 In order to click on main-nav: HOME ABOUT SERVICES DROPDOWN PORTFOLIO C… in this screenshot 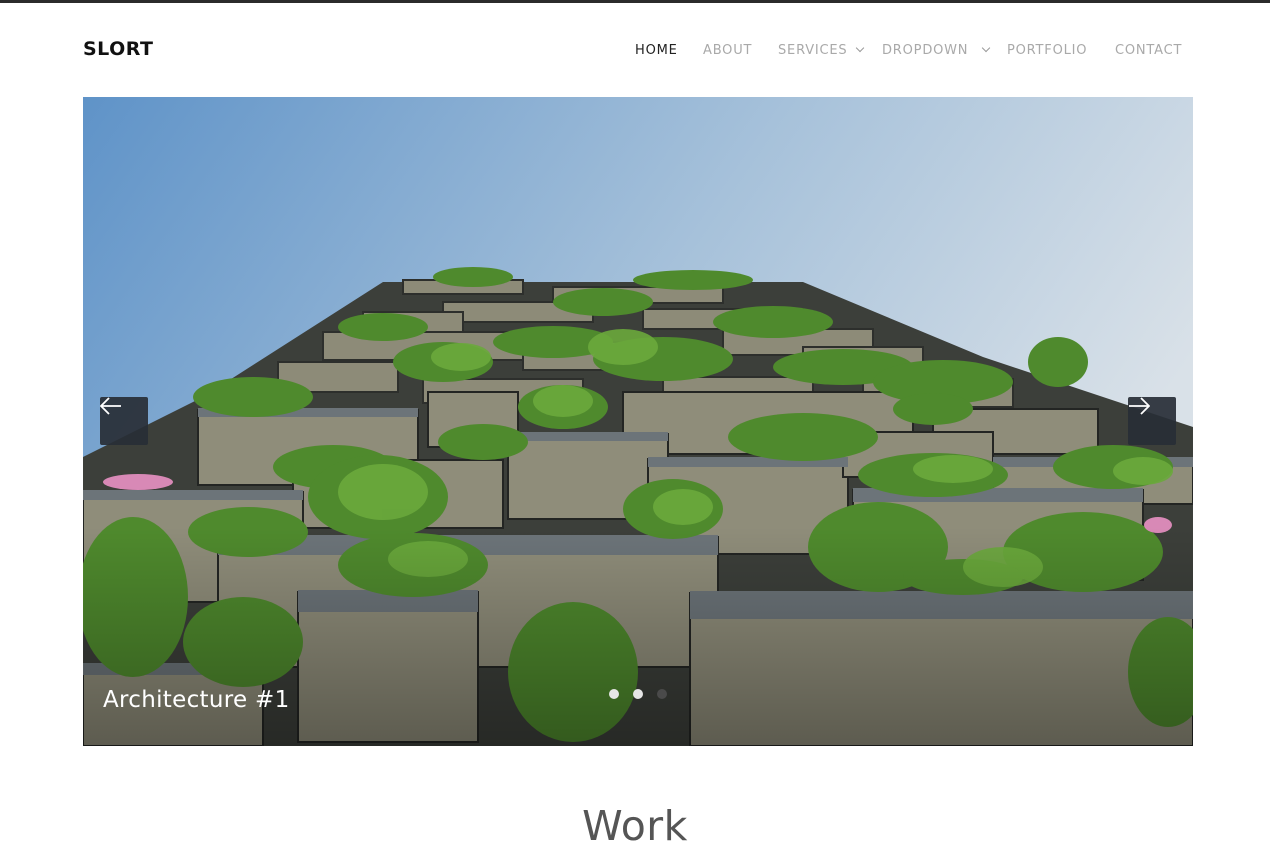, I will do `click(635, 53)`.